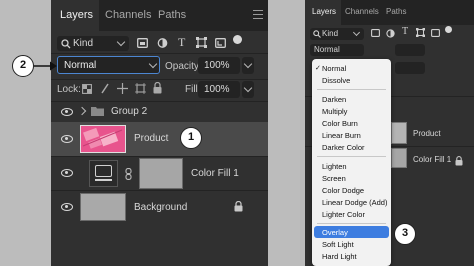 This screenshot has height=266, width=474. What do you see at coordinates (334, 68) in the screenshot?
I see `menu-item-normal: Normal` at bounding box center [334, 68].